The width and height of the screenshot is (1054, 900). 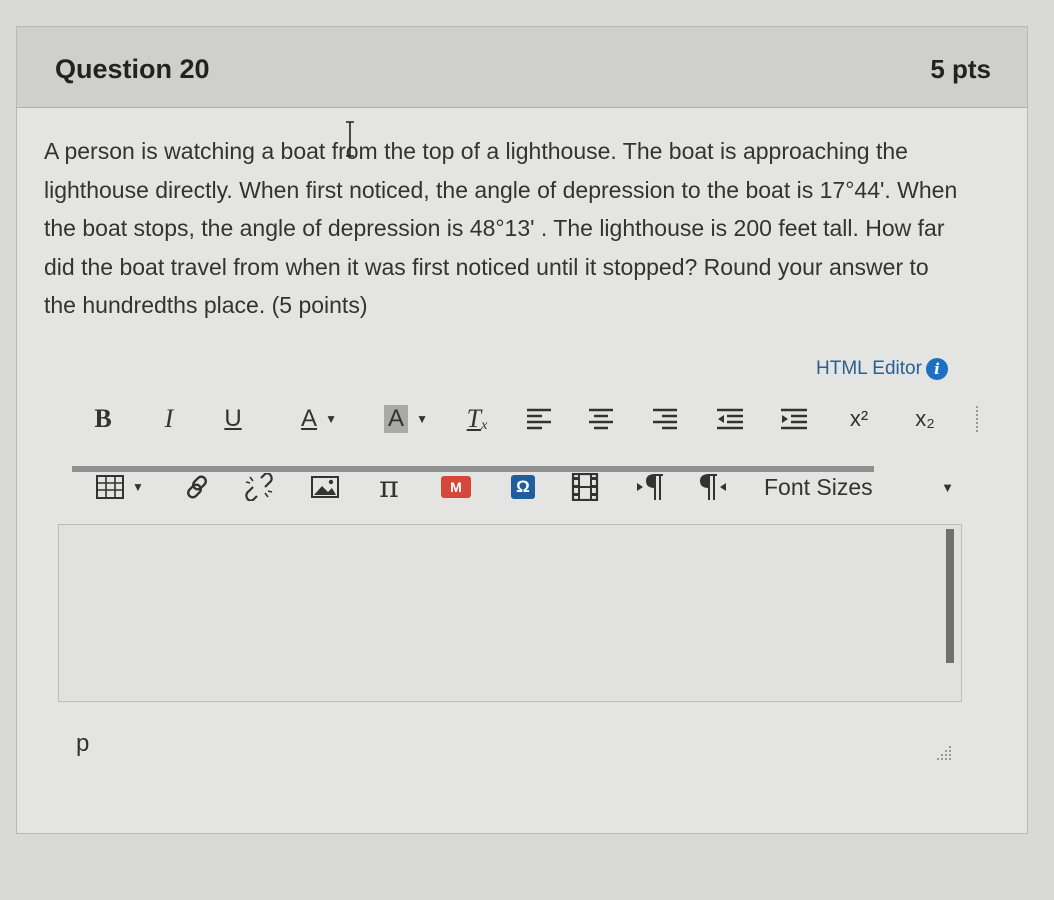 What do you see at coordinates (169, 419) in the screenshot?
I see `italic-button: I` at bounding box center [169, 419].